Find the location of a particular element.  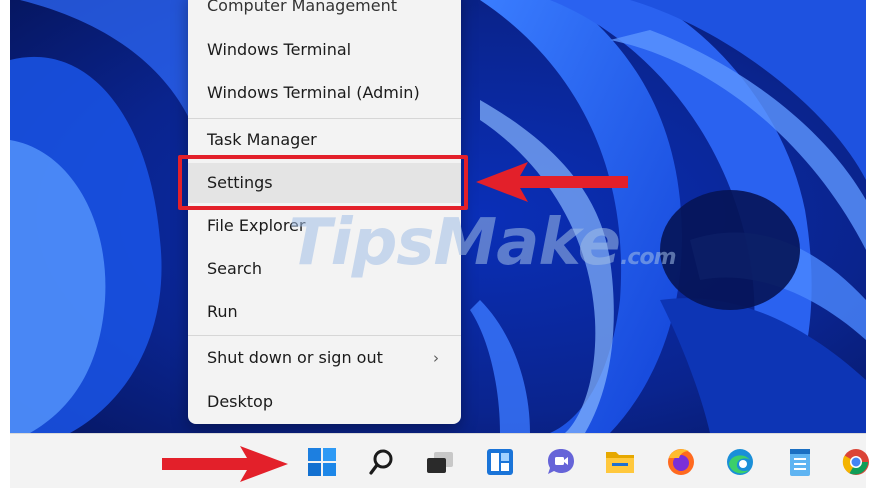

menu-item-label: Shut down or sign out is located at coordinates (295, 357).